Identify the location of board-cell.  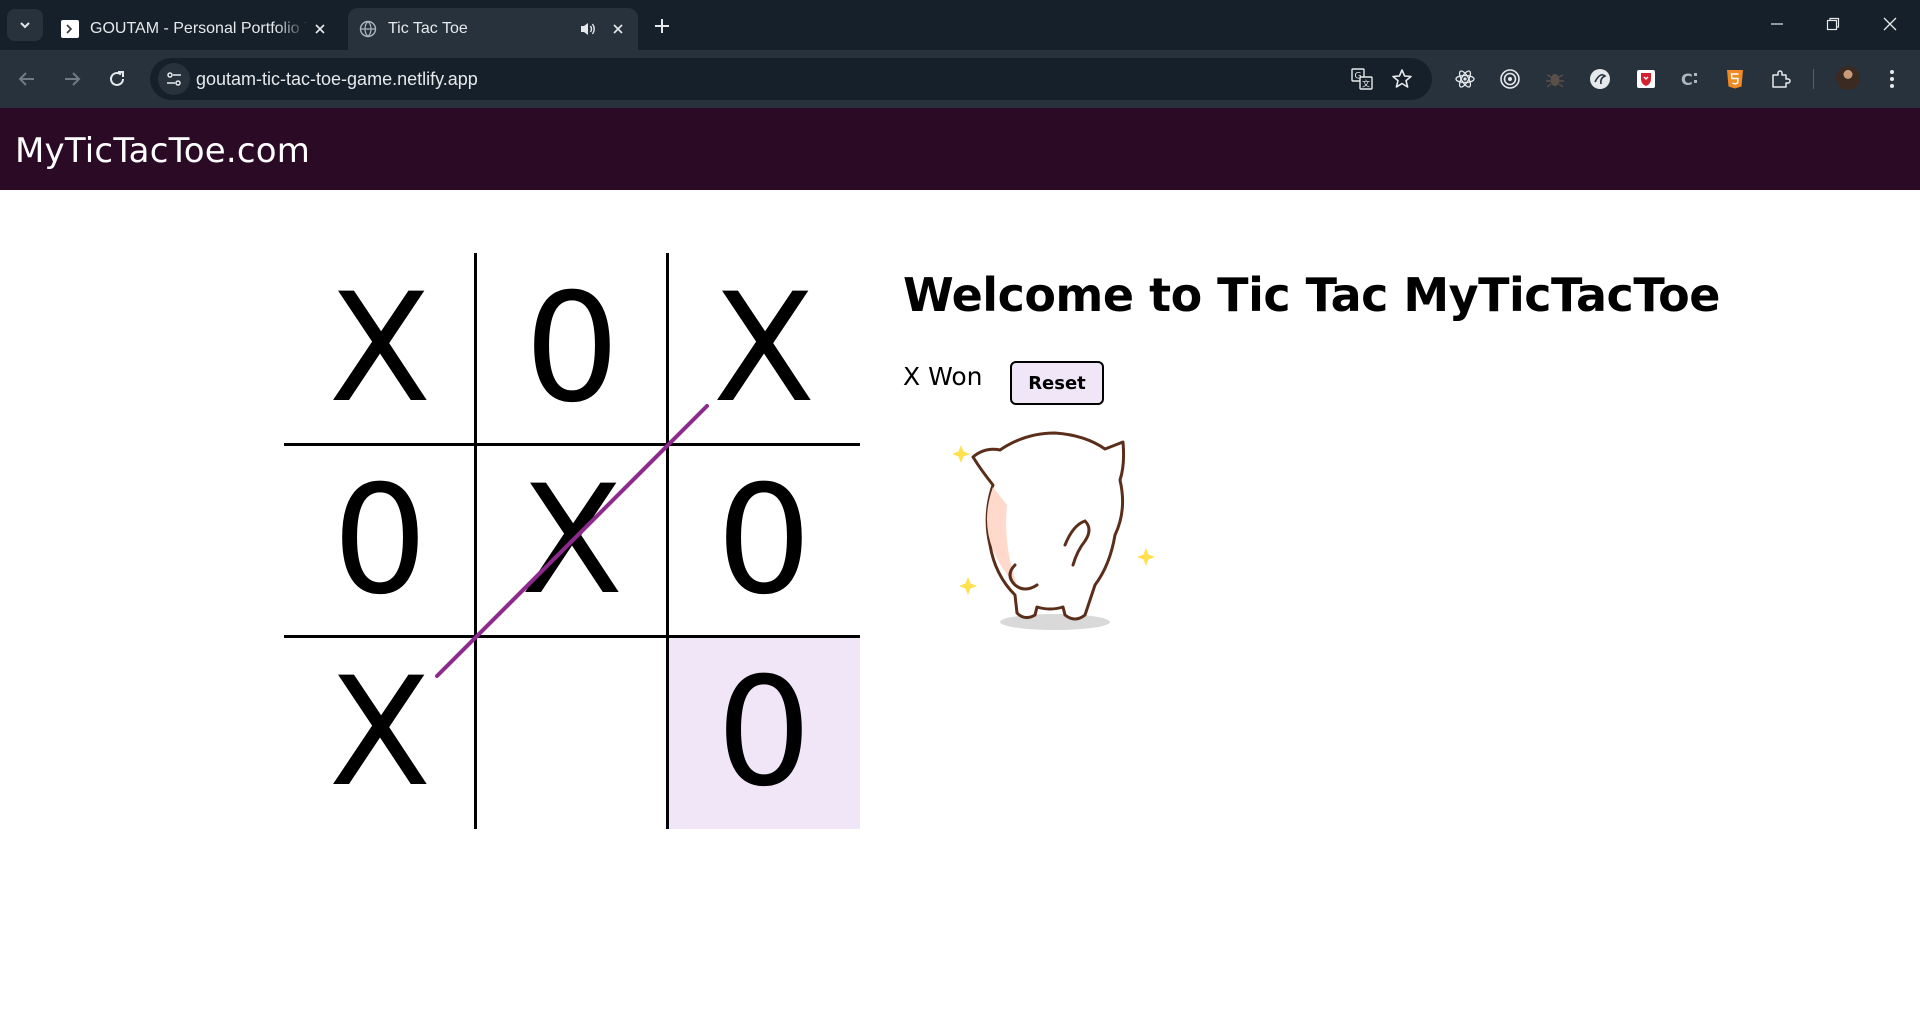
(572, 733).